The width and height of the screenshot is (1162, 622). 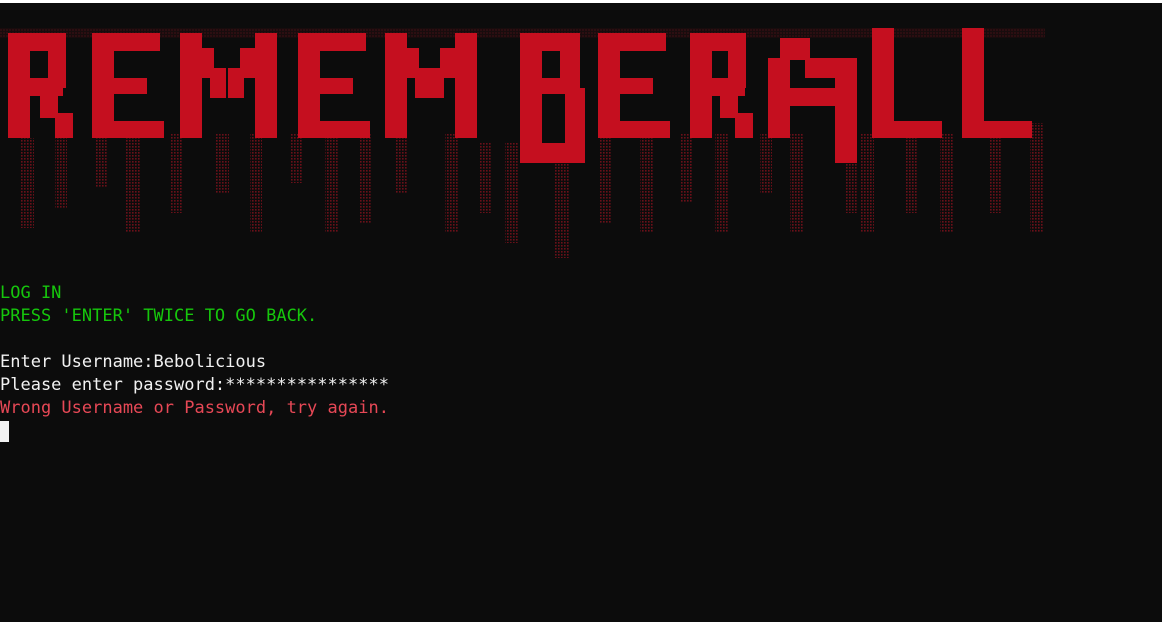 What do you see at coordinates (4, 431) in the screenshot?
I see `text-cursor` at bounding box center [4, 431].